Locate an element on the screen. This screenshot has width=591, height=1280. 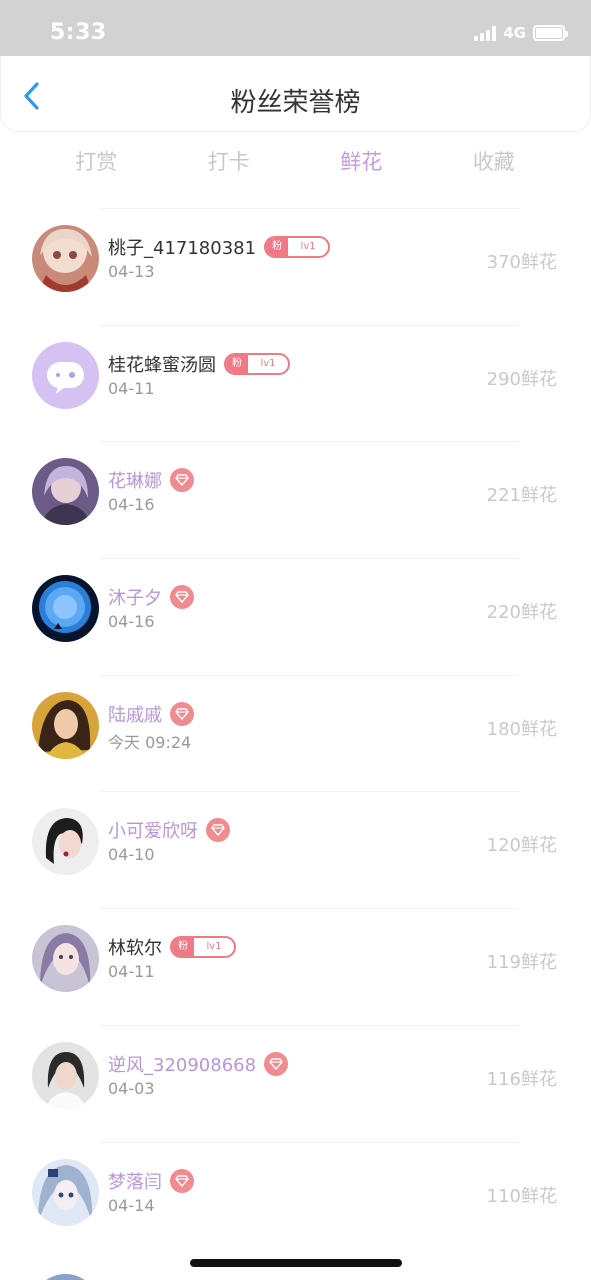
fan-name: 花琳娜 is located at coordinates (135, 480).